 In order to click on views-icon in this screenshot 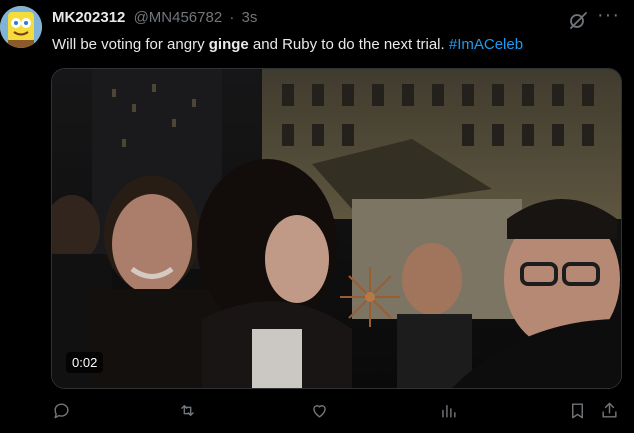, I will do `click(448, 410)`.